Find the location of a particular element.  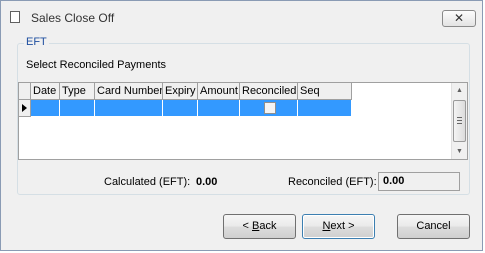

reconciled-eft-label: Reconciled (EFT): is located at coordinates (332, 182).